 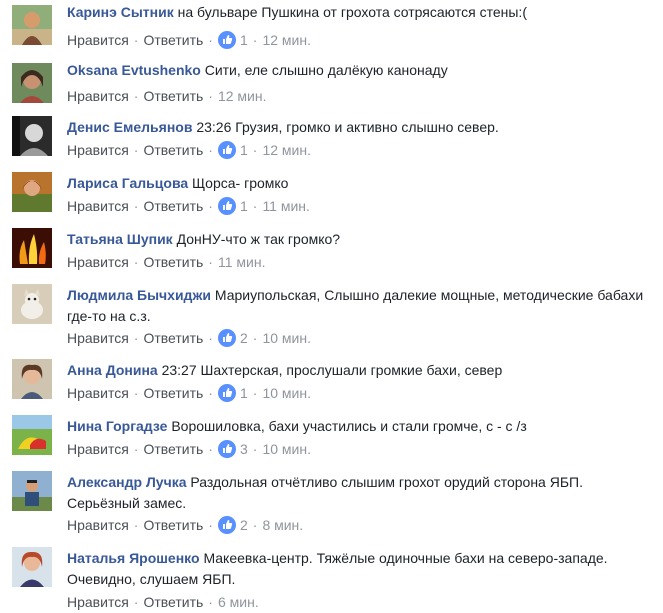 I want to click on comment-actions: Нравится · Ответить · 1 · 11 мин., so click(x=188, y=206).